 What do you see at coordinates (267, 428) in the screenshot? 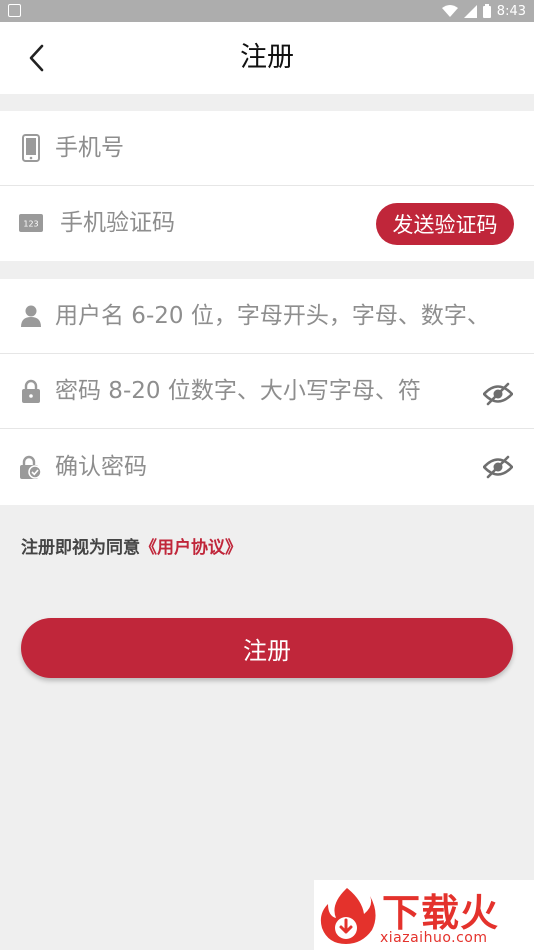
I see `row-divider` at bounding box center [267, 428].